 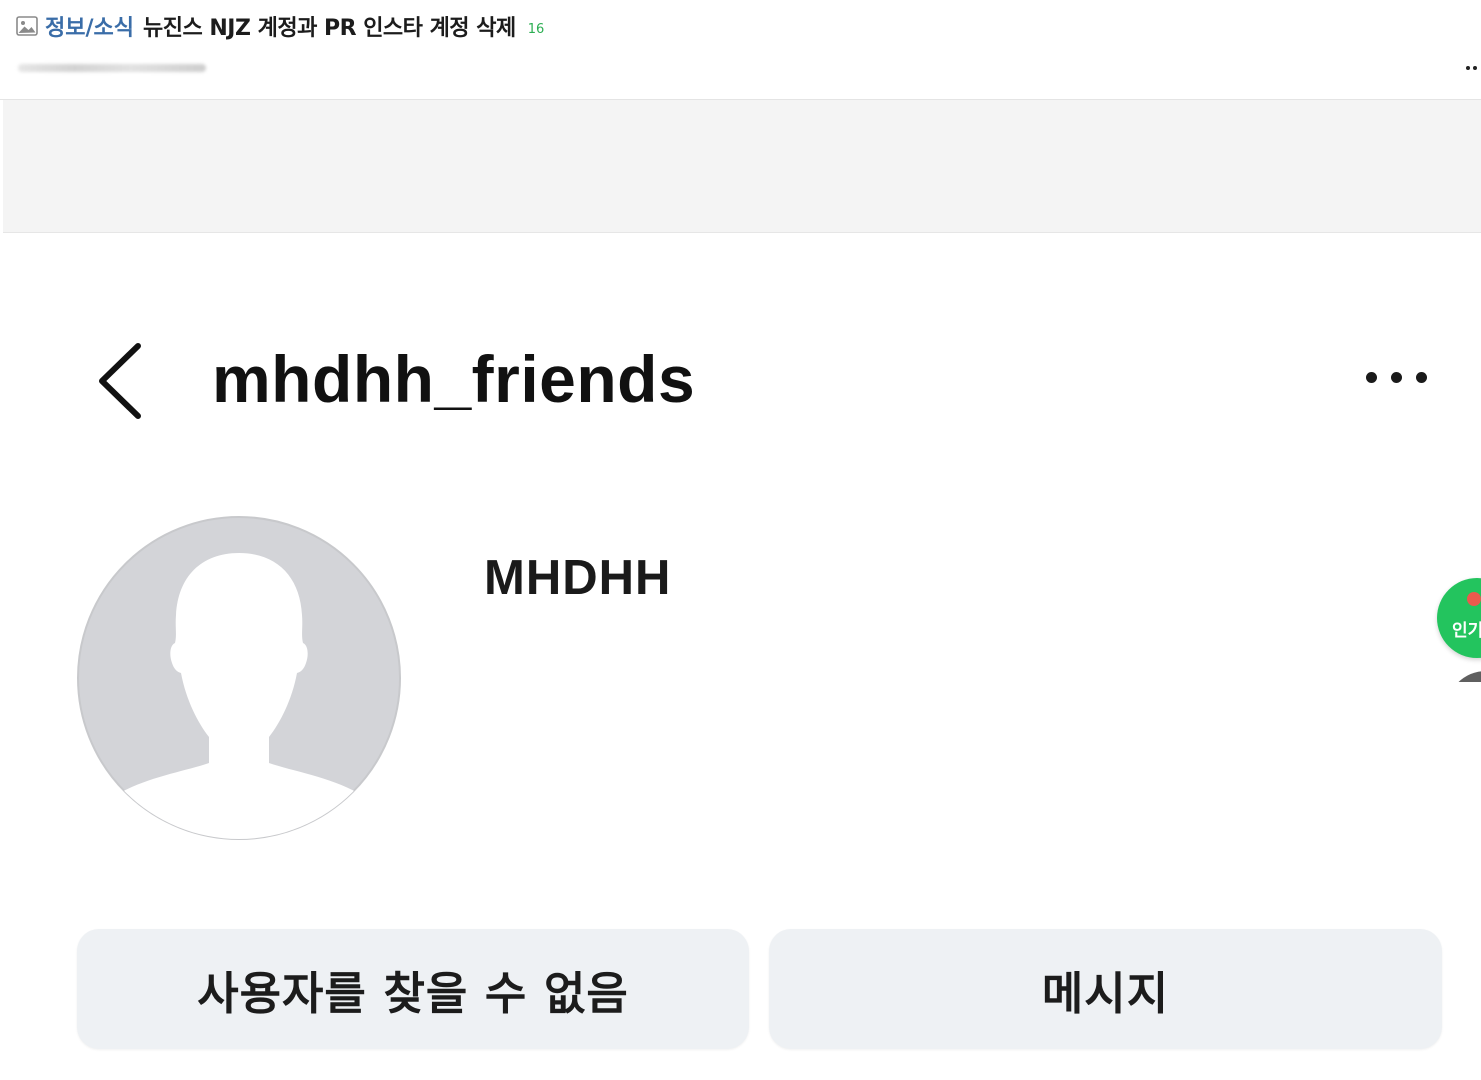 I want to click on default-avatar-silhouette-icon, so click(x=239, y=678).